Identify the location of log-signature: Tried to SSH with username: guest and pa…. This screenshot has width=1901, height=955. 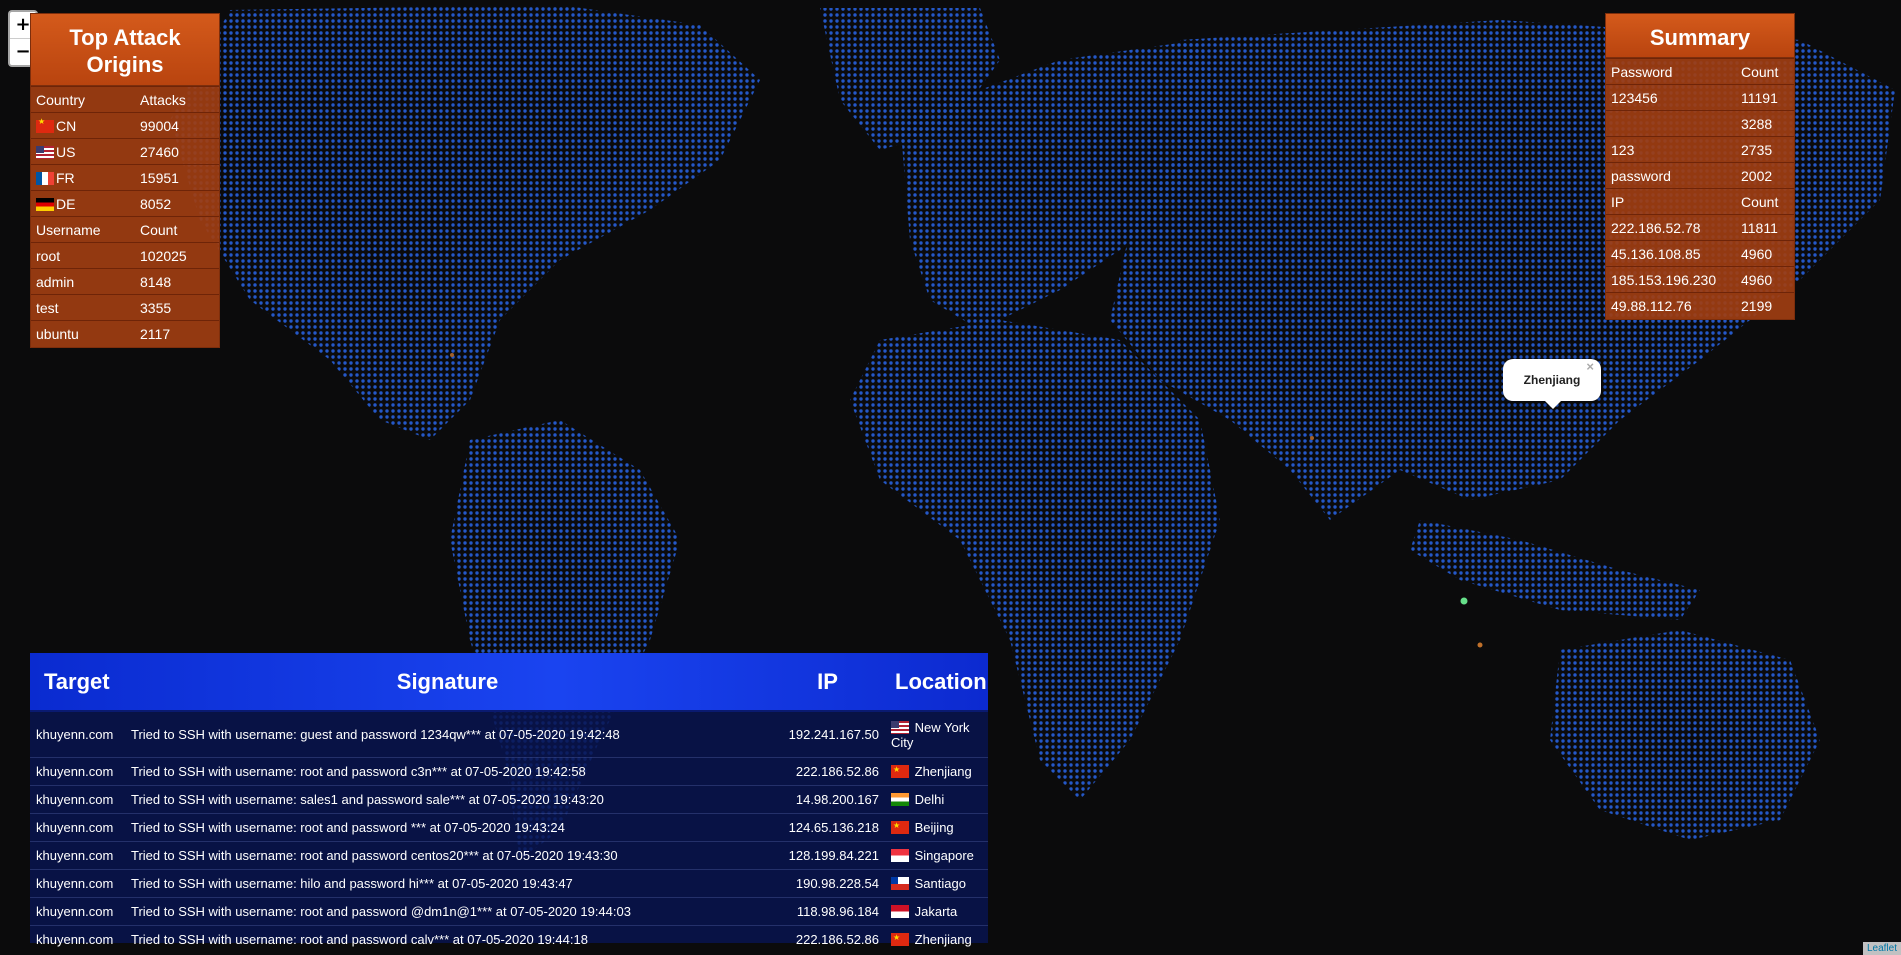
(375, 734).